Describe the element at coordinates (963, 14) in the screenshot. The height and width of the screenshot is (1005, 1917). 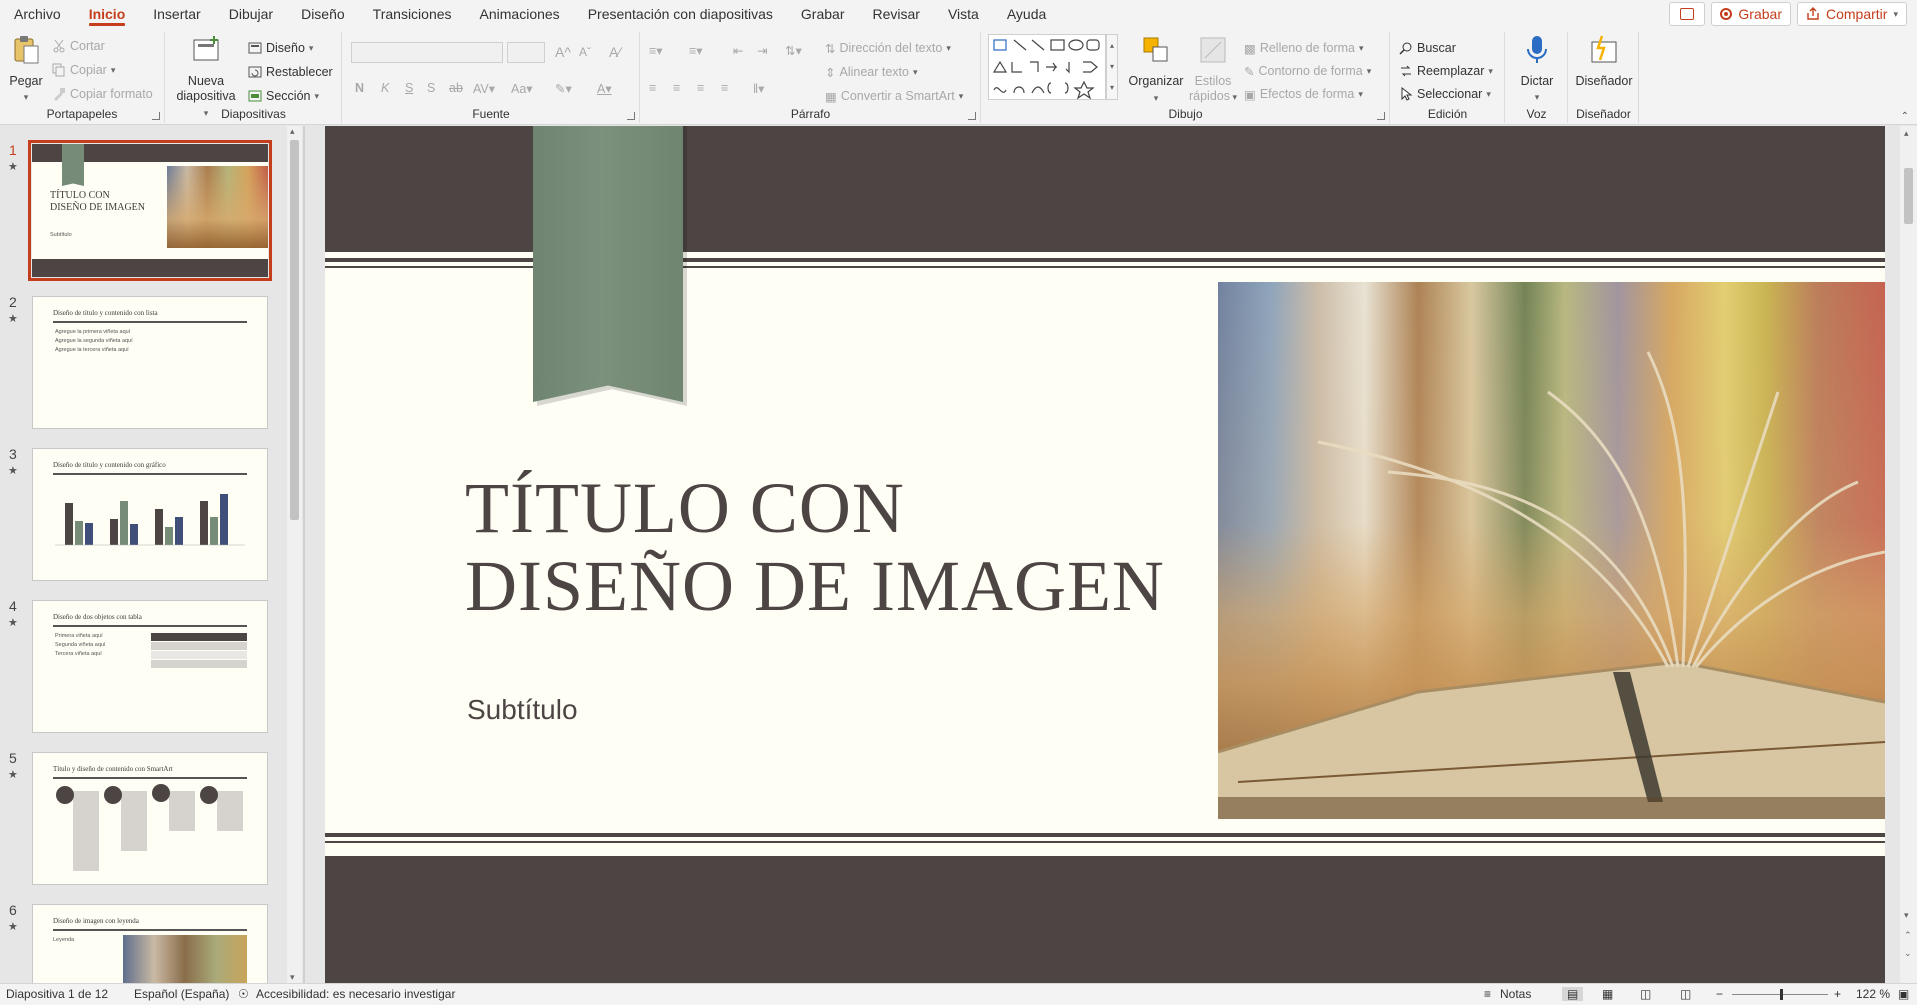
I see `tab-vista: Vista` at that location.